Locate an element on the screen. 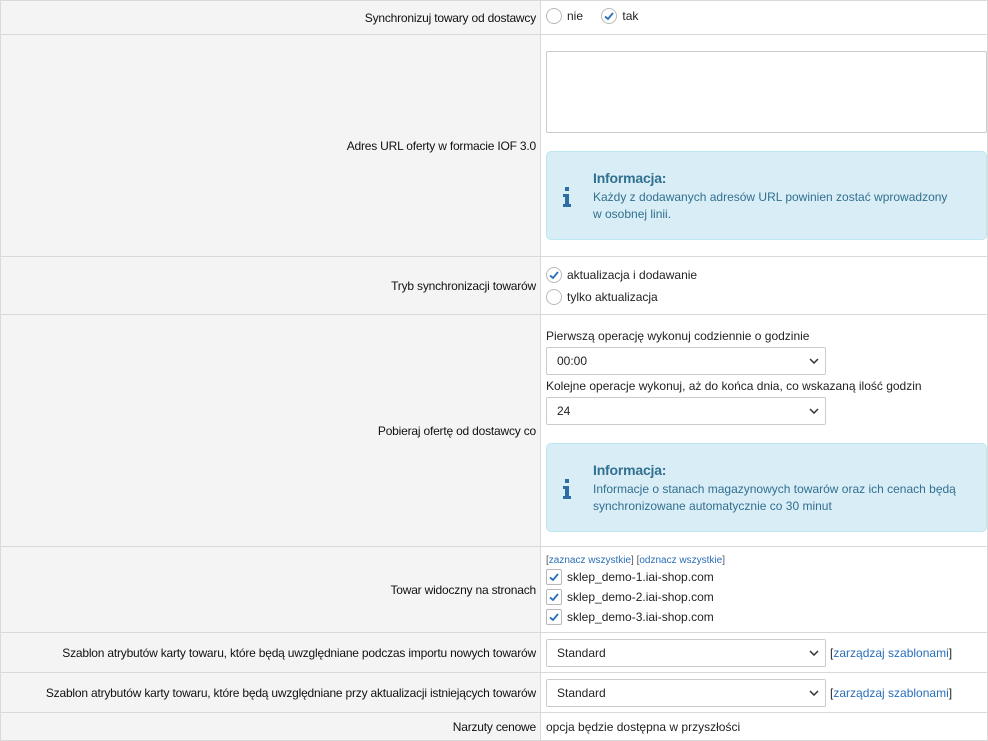 The height and width of the screenshot is (741, 988). mode-option-2: tylko aktualizacja is located at coordinates (766, 296).